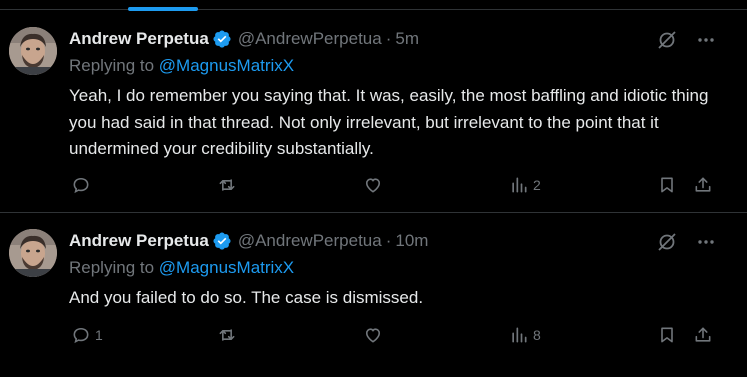 The height and width of the screenshot is (377, 747). Describe the element at coordinates (407, 39) in the screenshot. I see `timestamp: 5m` at that location.